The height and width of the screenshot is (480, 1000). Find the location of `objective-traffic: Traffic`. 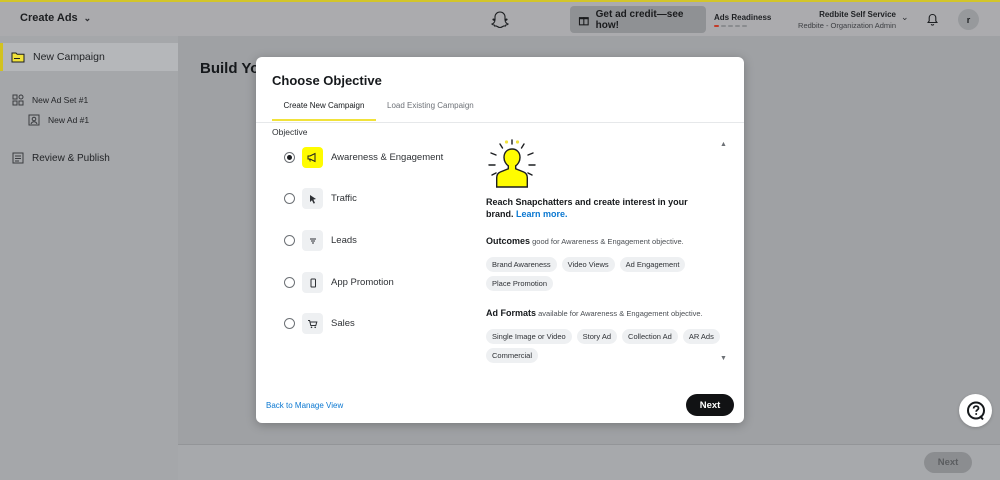

objective-traffic: Traffic is located at coordinates (320, 198).